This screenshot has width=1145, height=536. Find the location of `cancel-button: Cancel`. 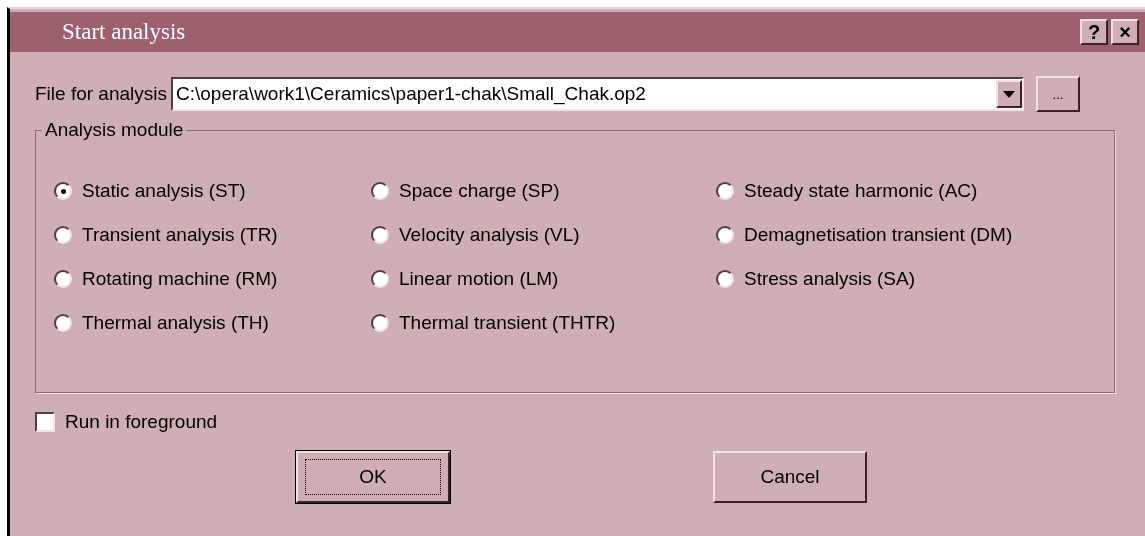

cancel-button: Cancel is located at coordinates (790, 477).